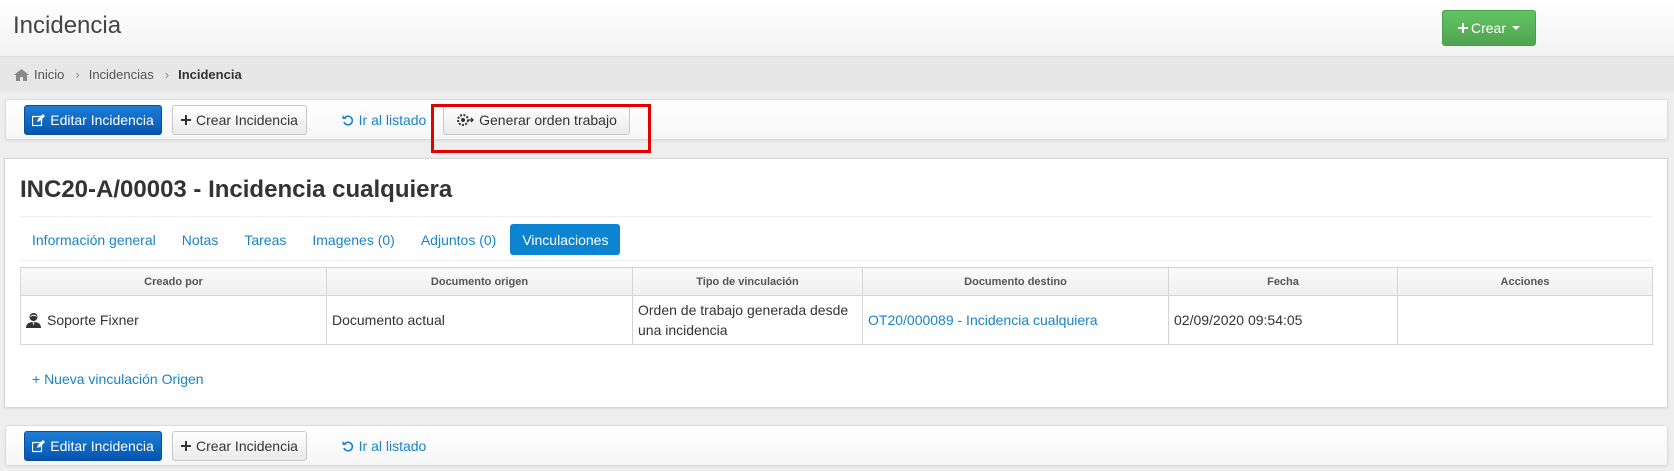 This screenshot has width=1674, height=471. What do you see at coordinates (67, 25) in the screenshot?
I see `page-title: Incidencia` at bounding box center [67, 25].